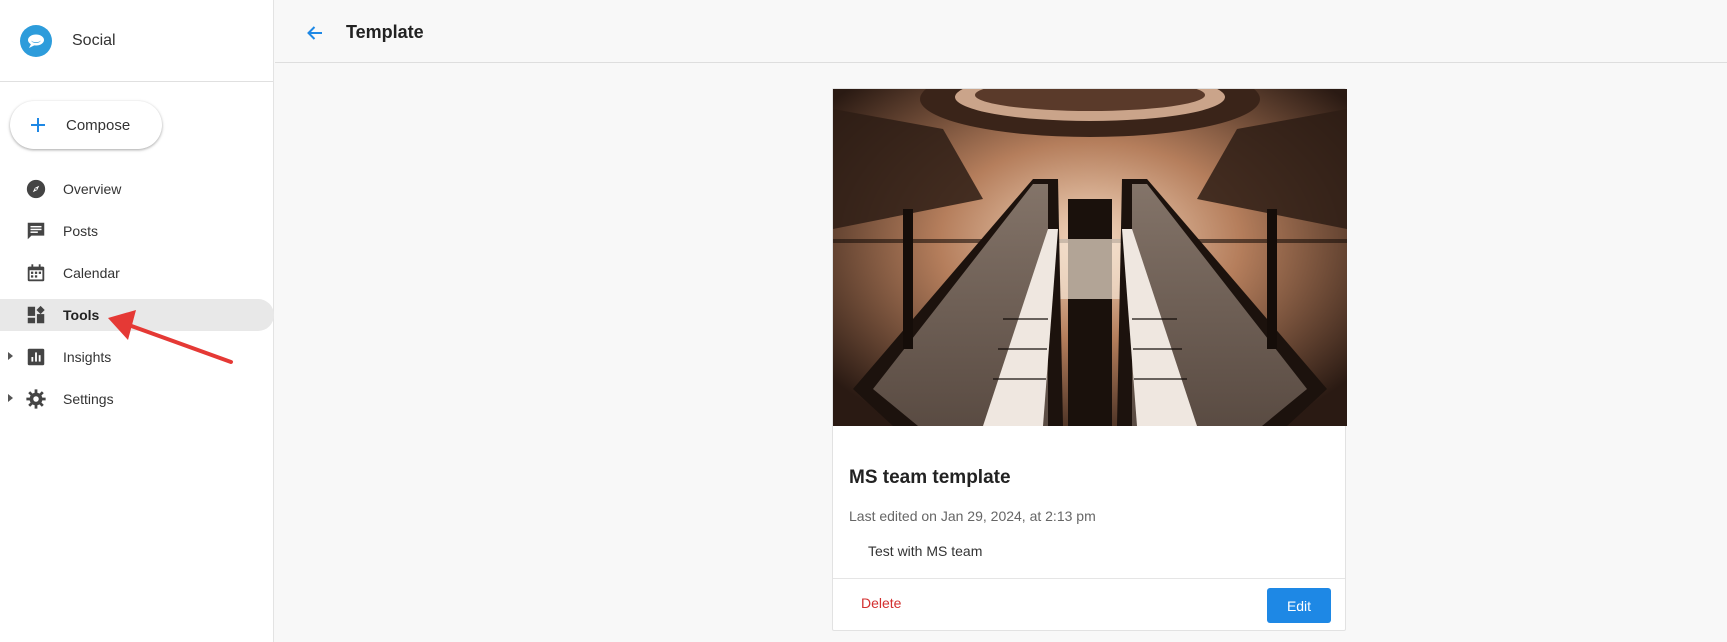  What do you see at coordinates (36, 189) in the screenshot?
I see `compass-icon` at bounding box center [36, 189].